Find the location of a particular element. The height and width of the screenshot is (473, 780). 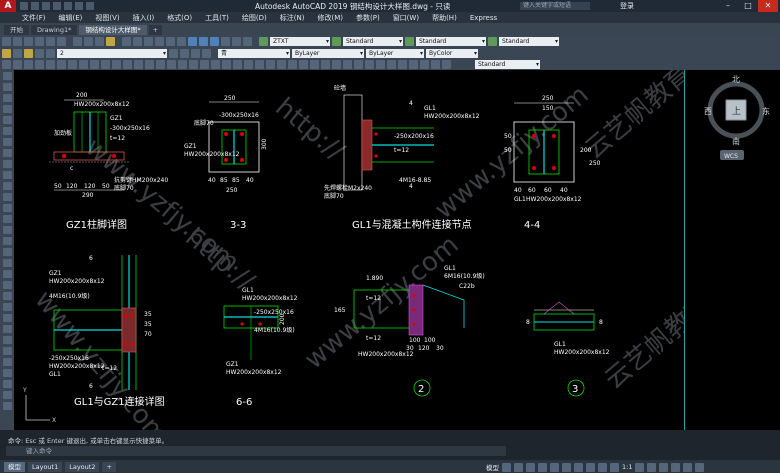

autocad-logo: A is located at coordinates (8, 6).